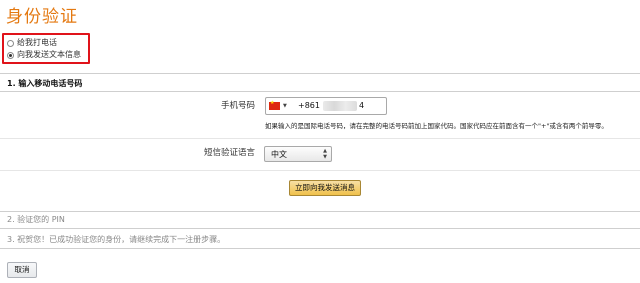 Image resolution: width=640 pixels, height=283 pixels. Describe the element at coordinates (36, 219) in the screenshot. I see `step-2-heading: 2. 验证您的 PIN` at that location.